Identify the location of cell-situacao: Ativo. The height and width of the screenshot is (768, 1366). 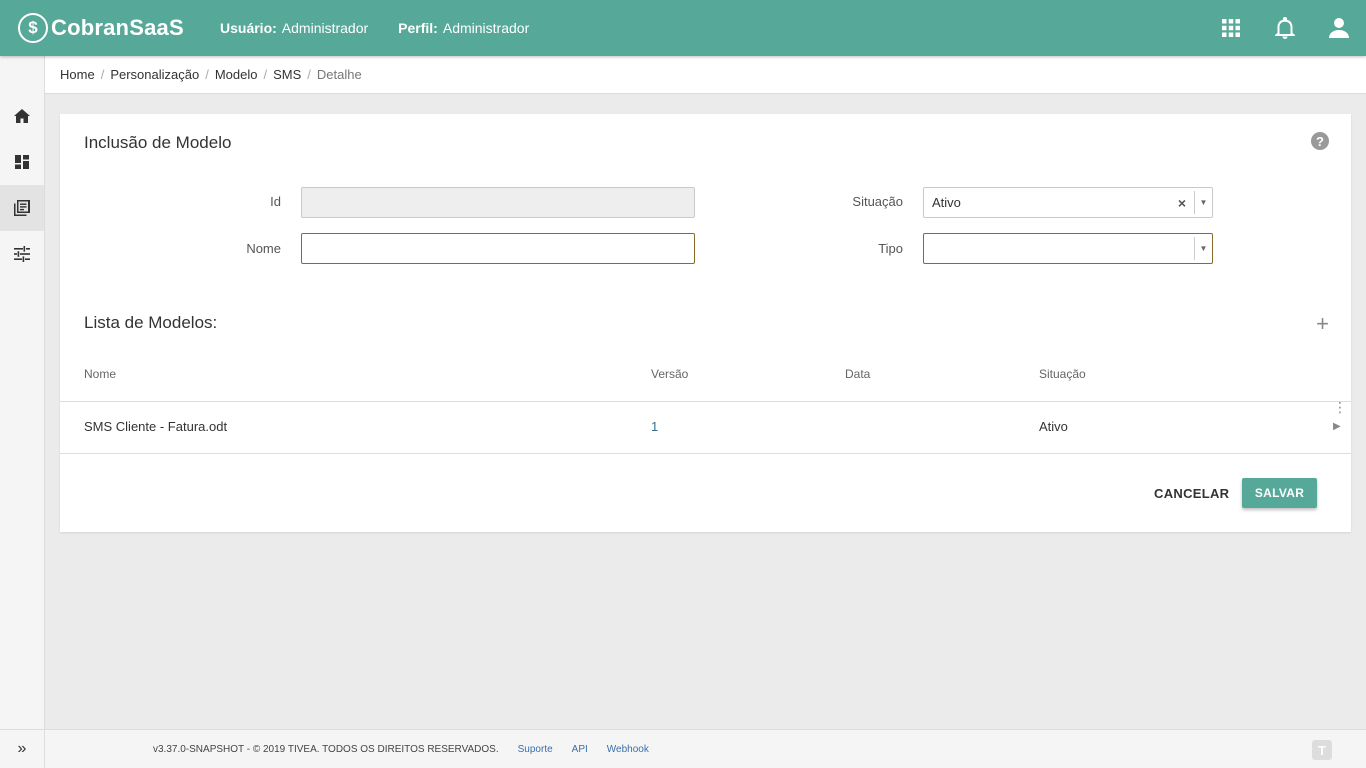
(1053, 426).